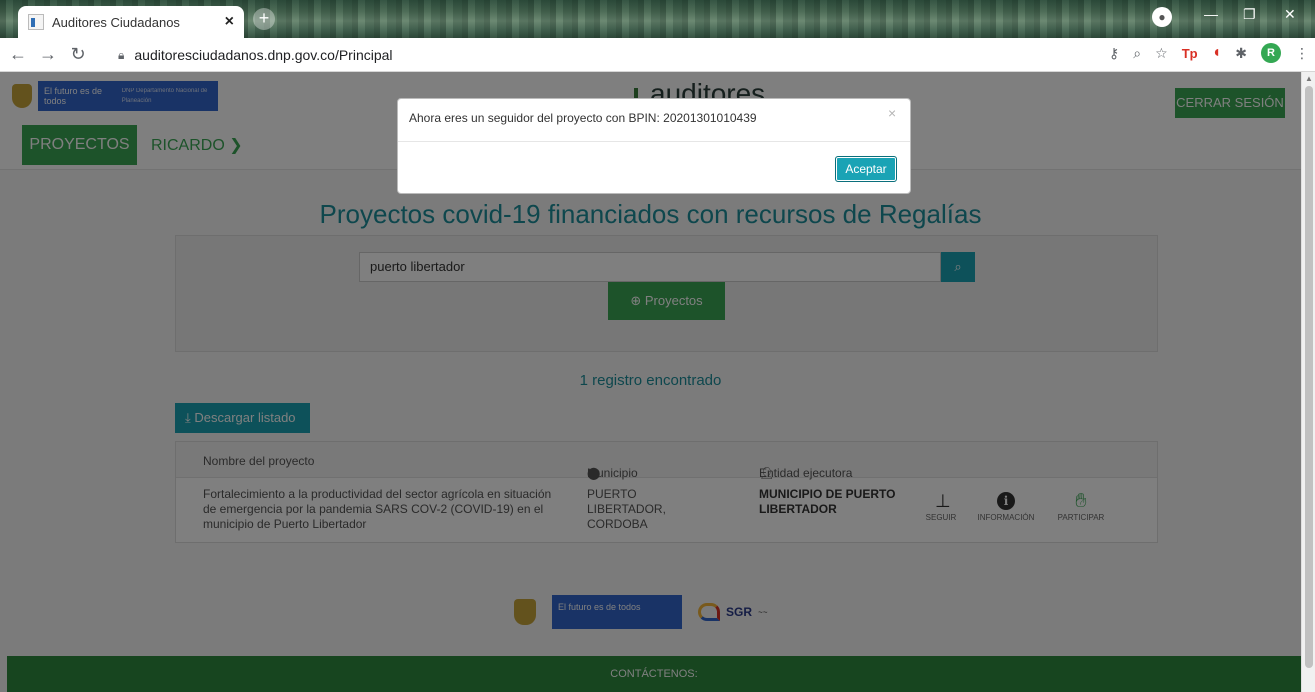 Image resolution: width=1315 pixels, height=692 pixels. What do you see at coordinates (657, 19) in the screenshot?
I see `browser-tabstrip: Auditores Ciudadanos × + ● — ❐ ✕` at bounding box center [657, 19].